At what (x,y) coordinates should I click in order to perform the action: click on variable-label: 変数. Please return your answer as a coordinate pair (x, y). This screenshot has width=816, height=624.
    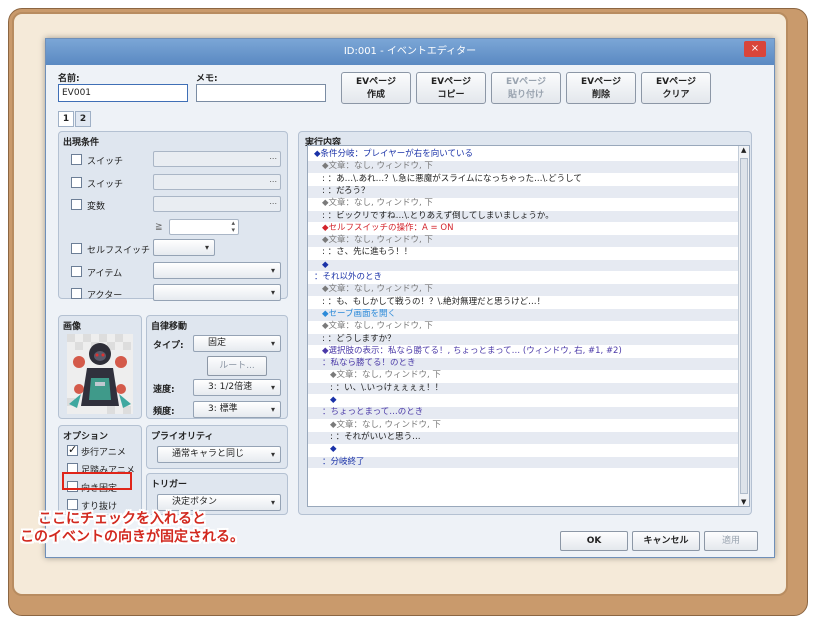
    Looking at the image, I should click on (96, 207).